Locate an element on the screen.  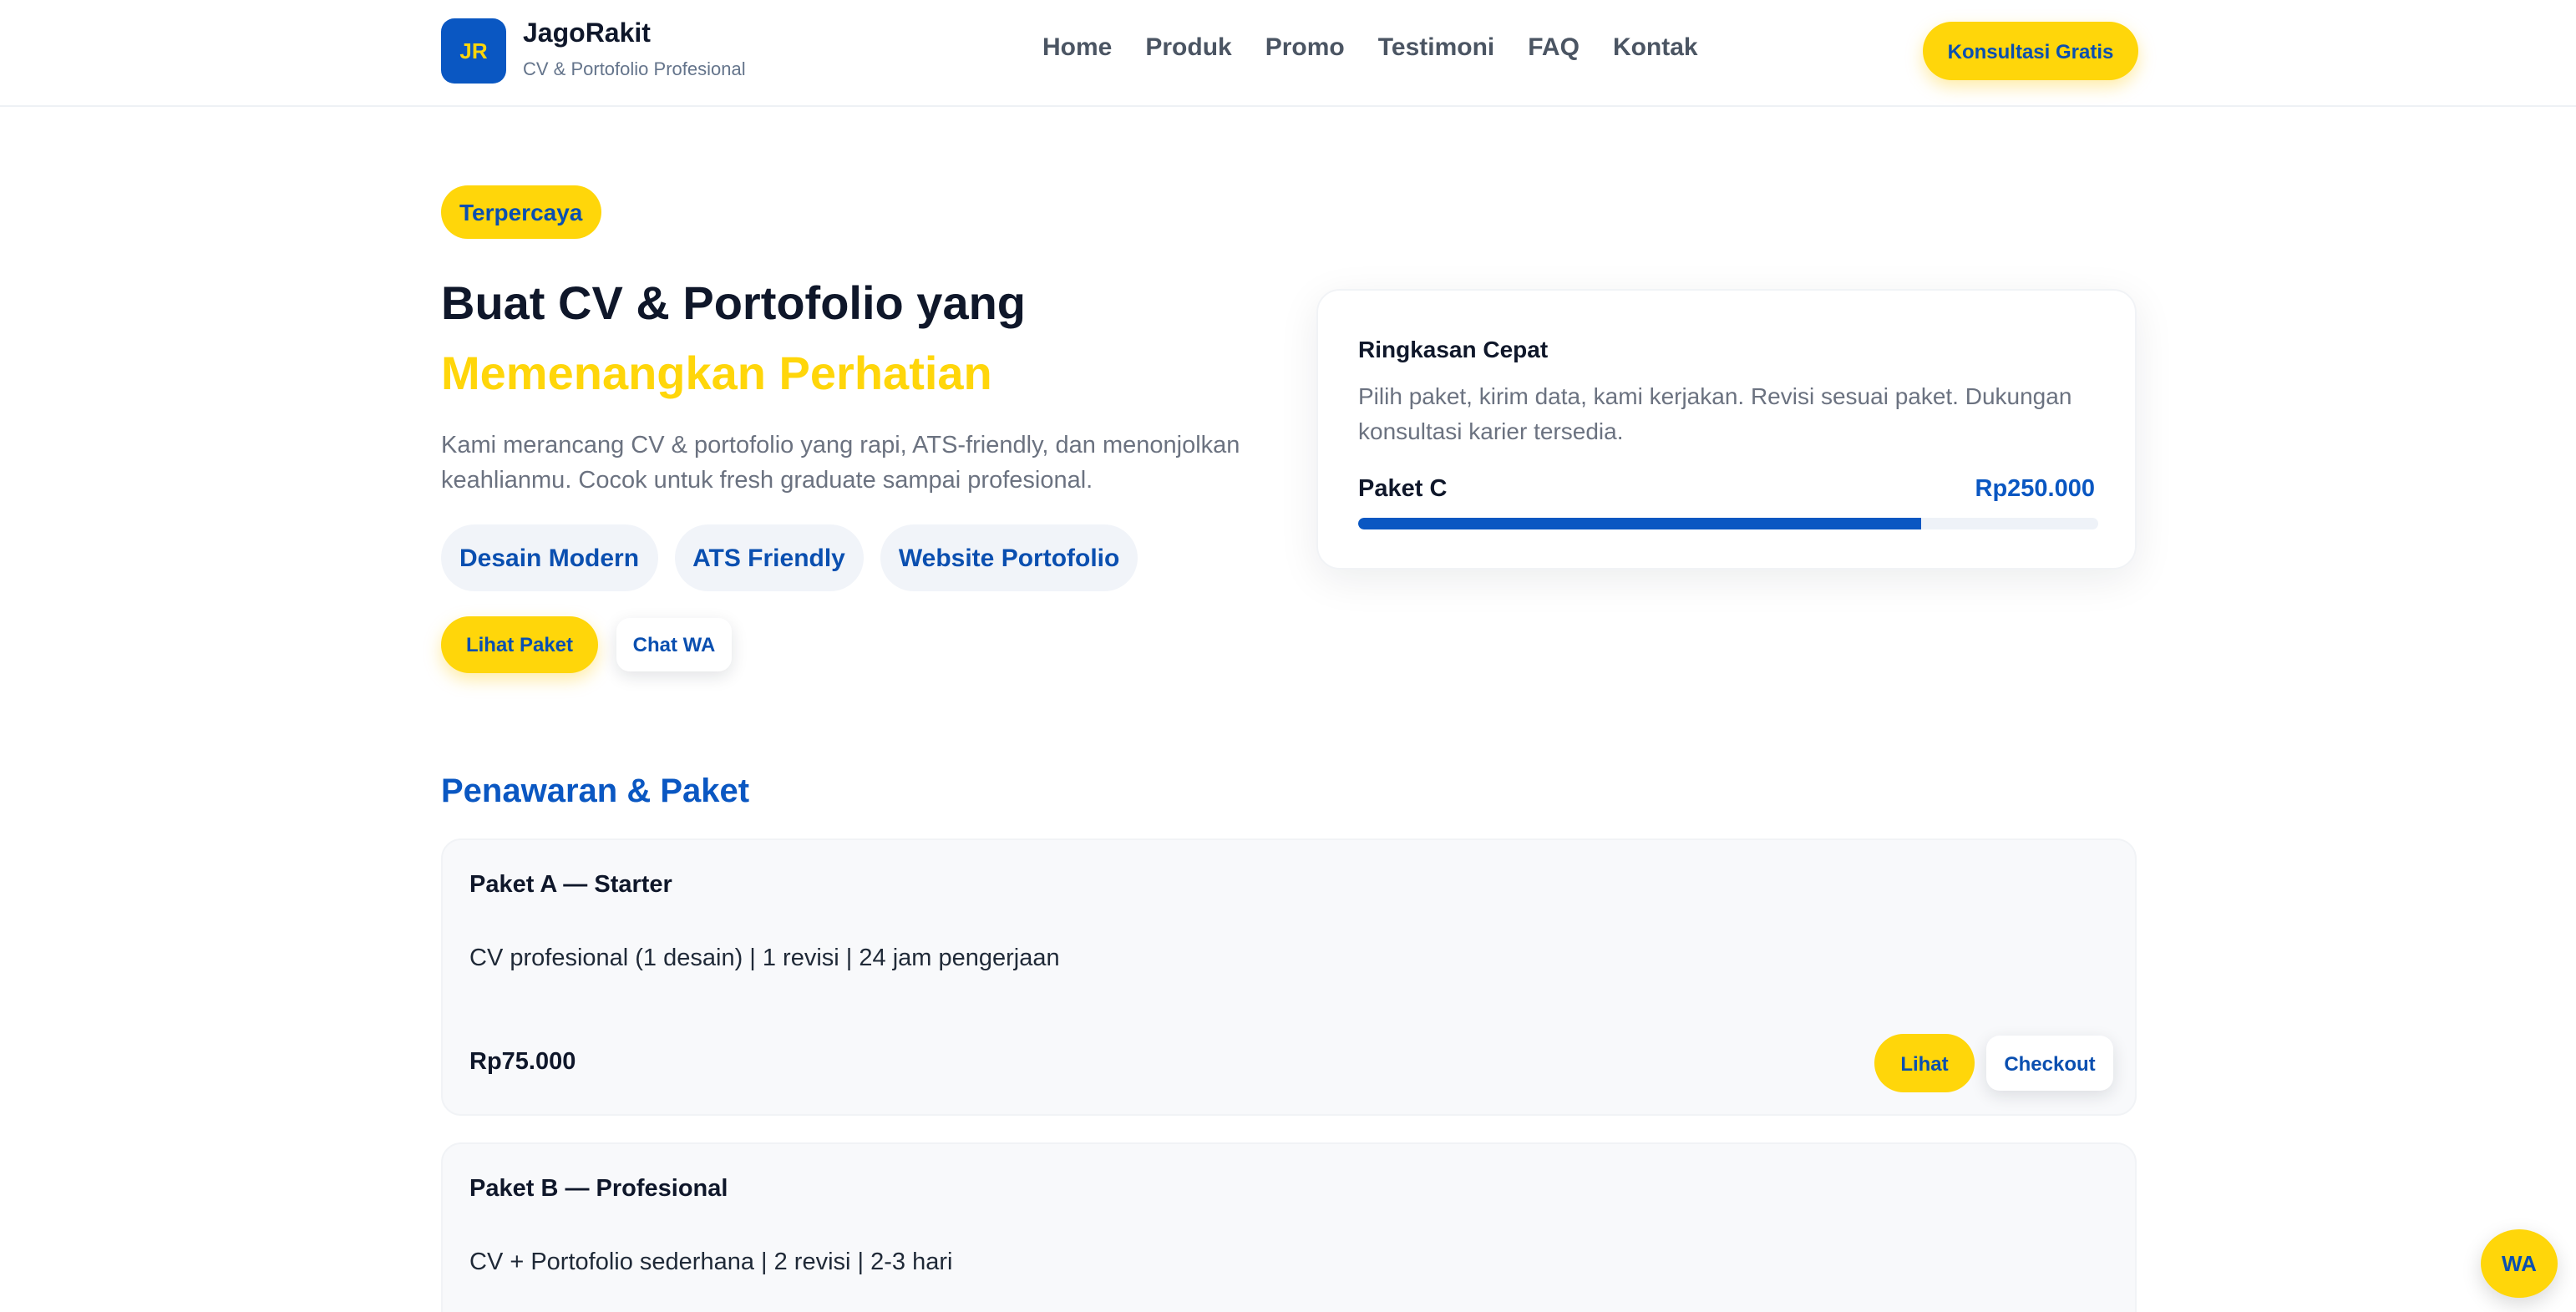
package-name: Paket A — Starter is located at coordinates (570, 886).